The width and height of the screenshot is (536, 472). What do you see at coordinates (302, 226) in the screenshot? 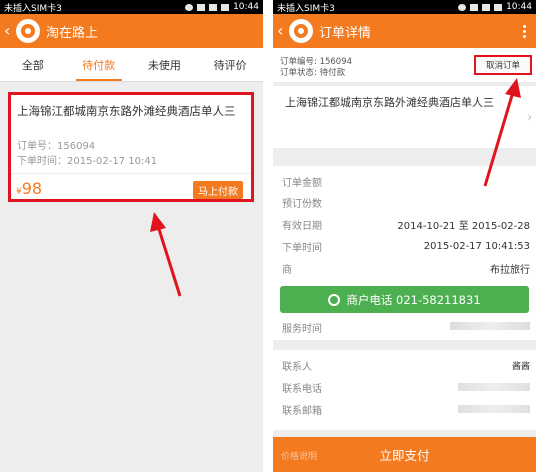
I see `detail-key: 有效日期` at bounding box center [302, 226].